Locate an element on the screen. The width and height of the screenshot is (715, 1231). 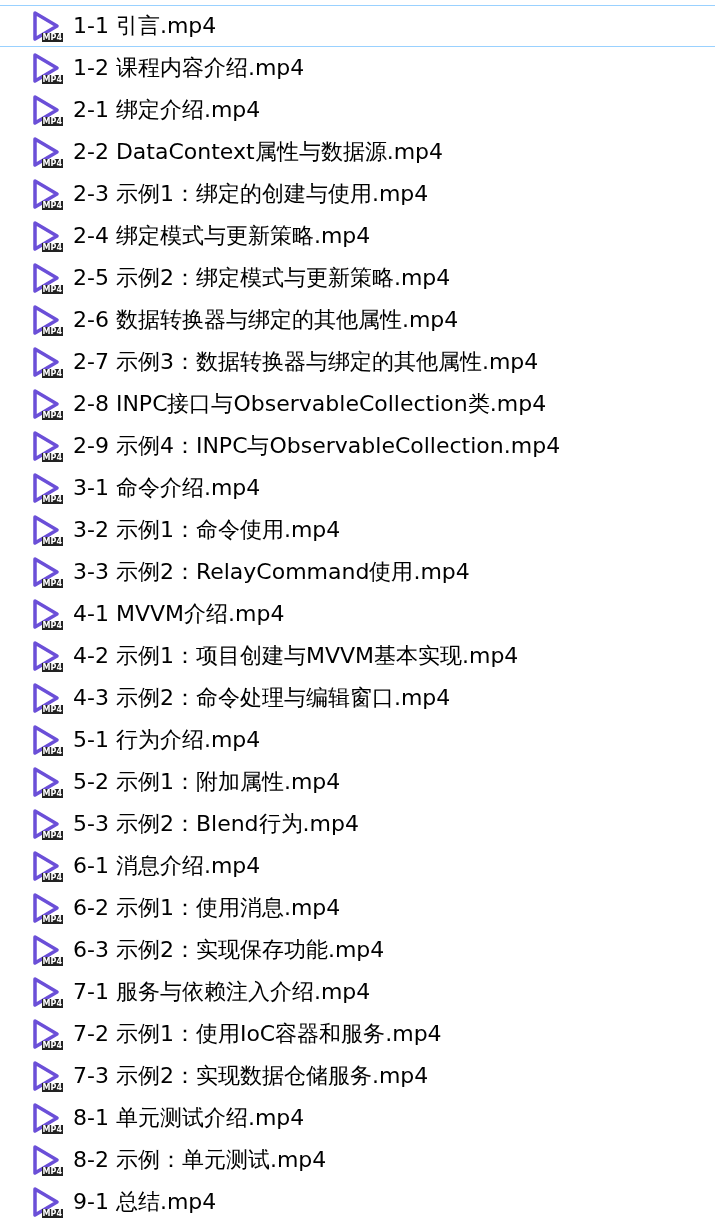
file-row: MP4 2-1 绑定介绍.mp4 is located at coordinates (357, 110).